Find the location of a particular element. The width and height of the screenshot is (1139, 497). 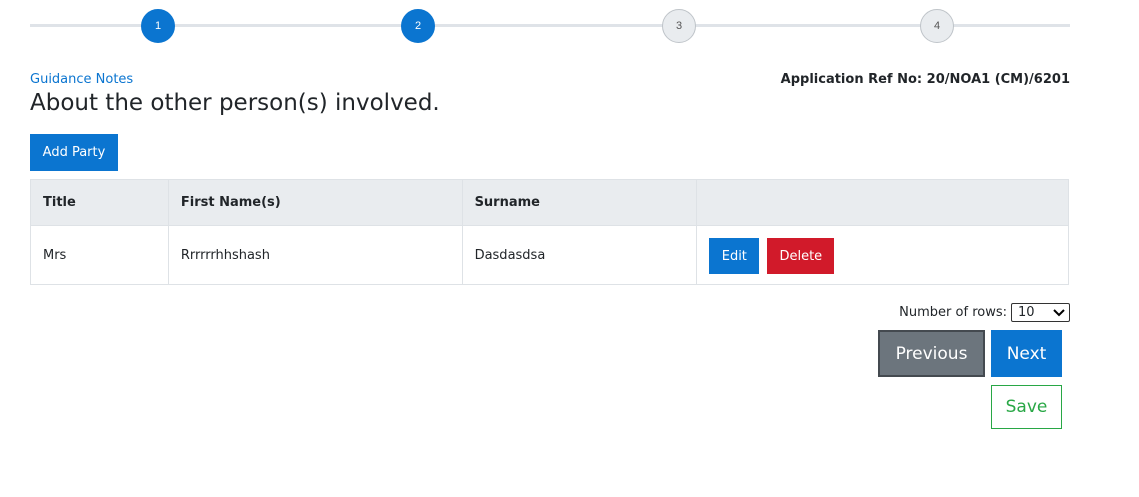

cell-actions: Edit Delete is located at coordinates (882, 255).